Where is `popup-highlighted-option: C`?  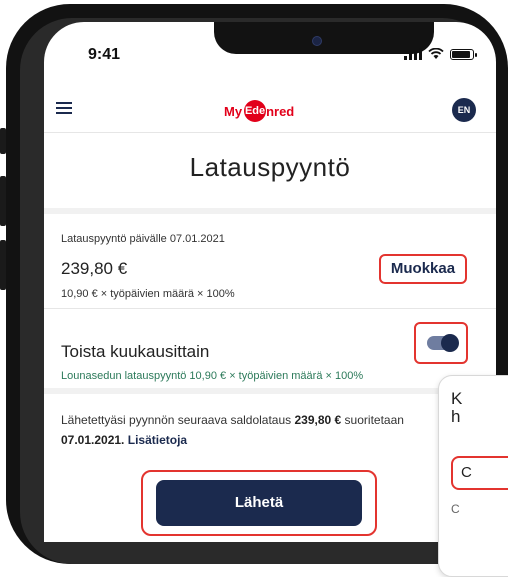 popup-highlighted-option: C is located at coordinates (479, 473).